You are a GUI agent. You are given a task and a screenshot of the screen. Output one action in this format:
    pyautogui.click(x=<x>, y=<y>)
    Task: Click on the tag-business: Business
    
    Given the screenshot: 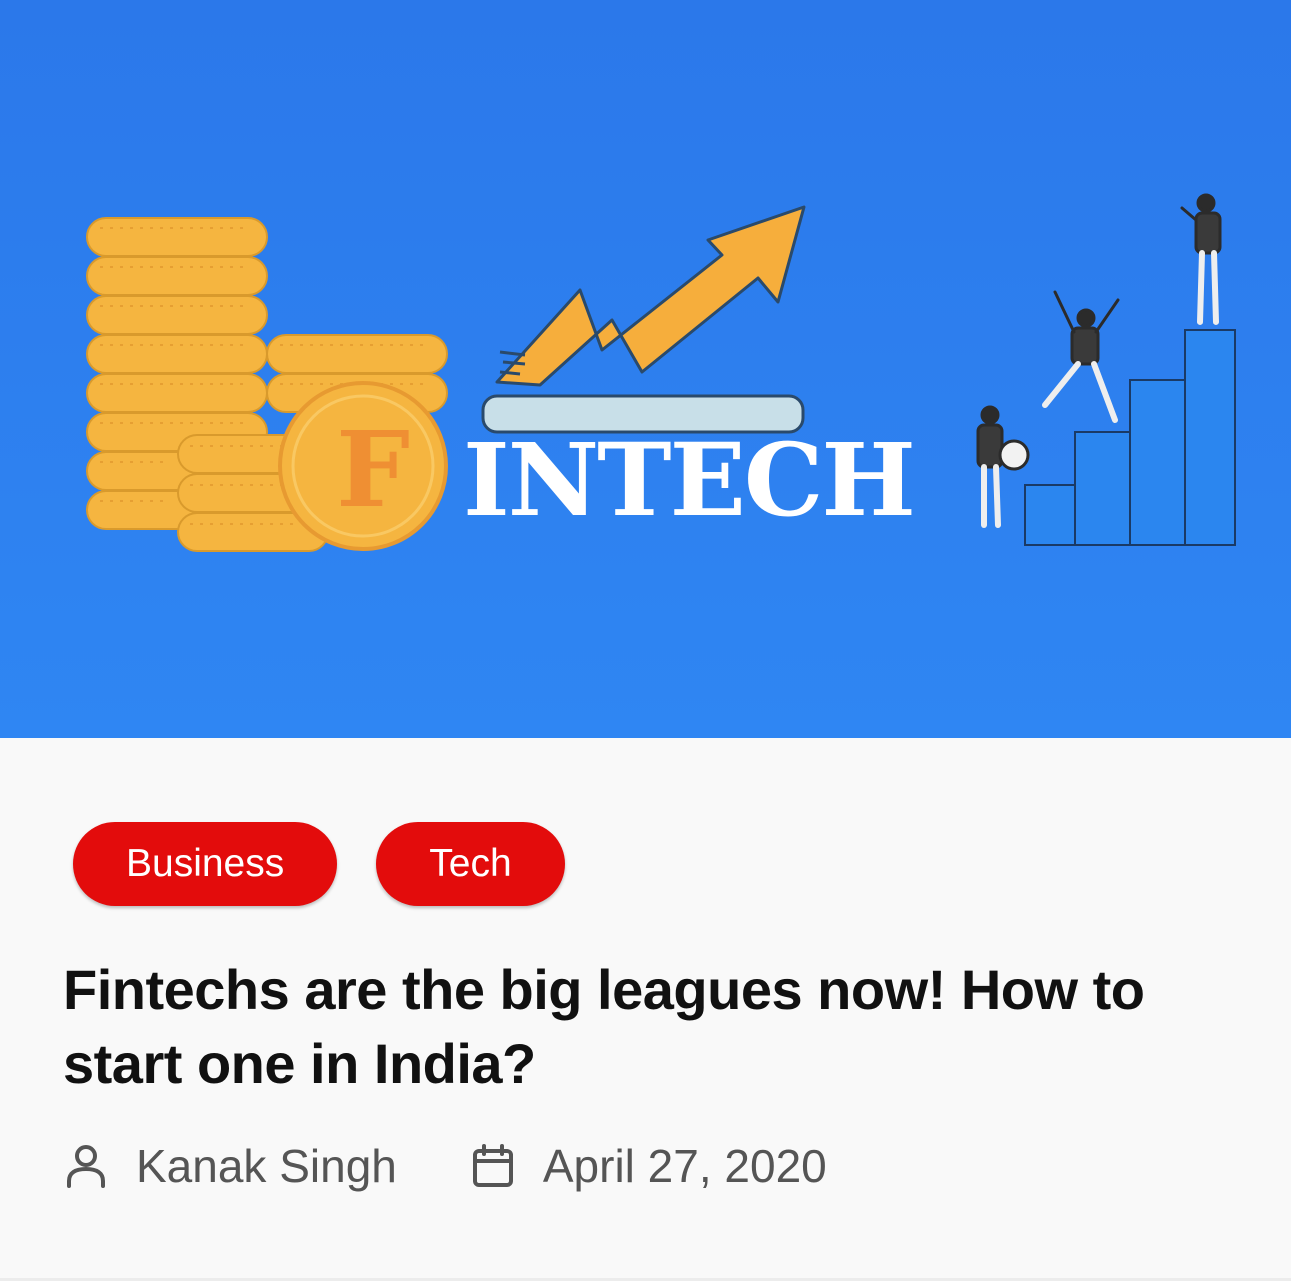 What is the action you would take?
    pyautogui.click(x=205, y=864)
    